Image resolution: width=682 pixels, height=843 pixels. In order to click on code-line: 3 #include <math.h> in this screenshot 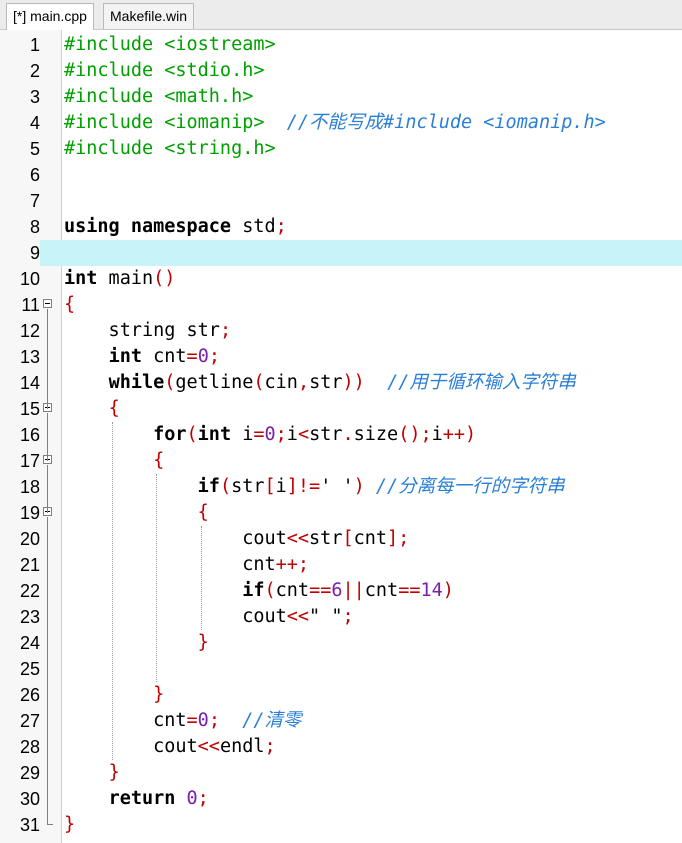, I will do `click(341, 97)`.